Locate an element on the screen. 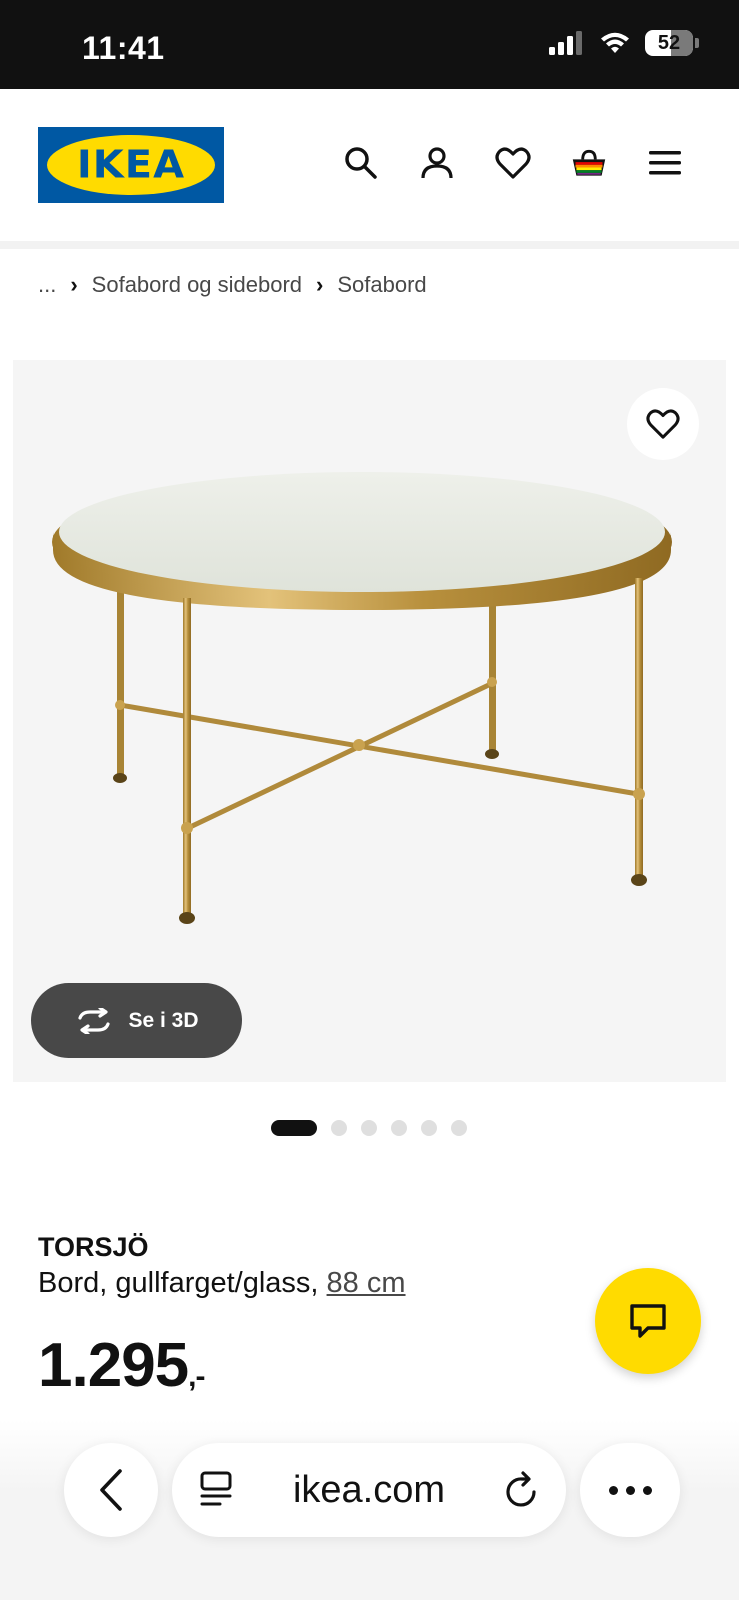  search-icon is located at coordinates (361, 163).